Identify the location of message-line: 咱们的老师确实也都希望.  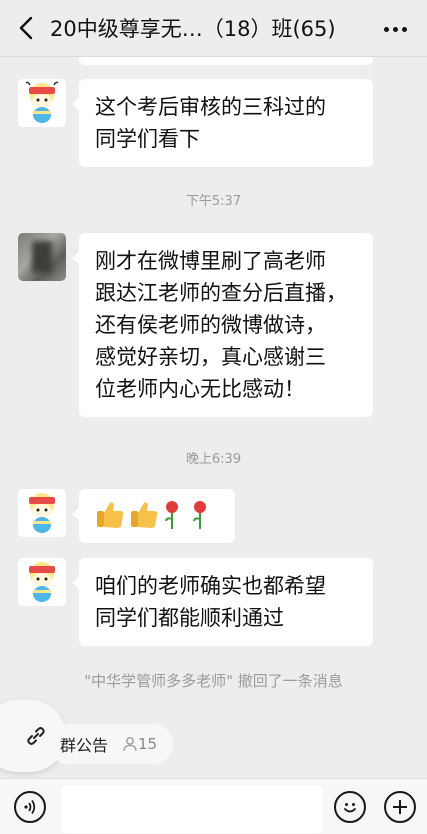
(210, 586).